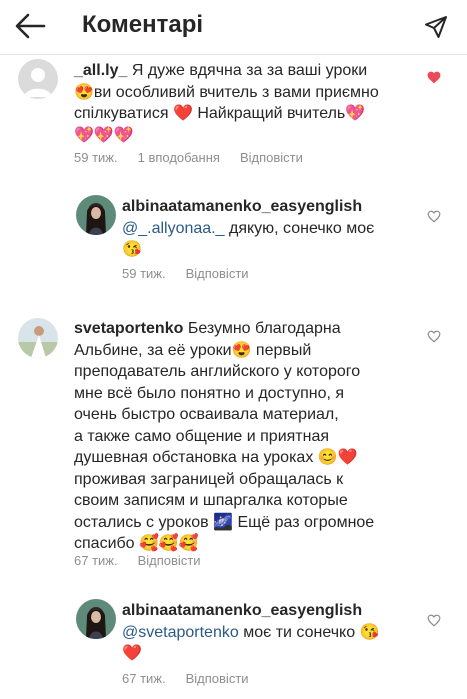 The height and width of the screenshot is (699, 467). What do you see at coordinates (173, 228) in the screenshot?
I see `mention-link: @_.allyonaa._` at bounding box center [173, 228].